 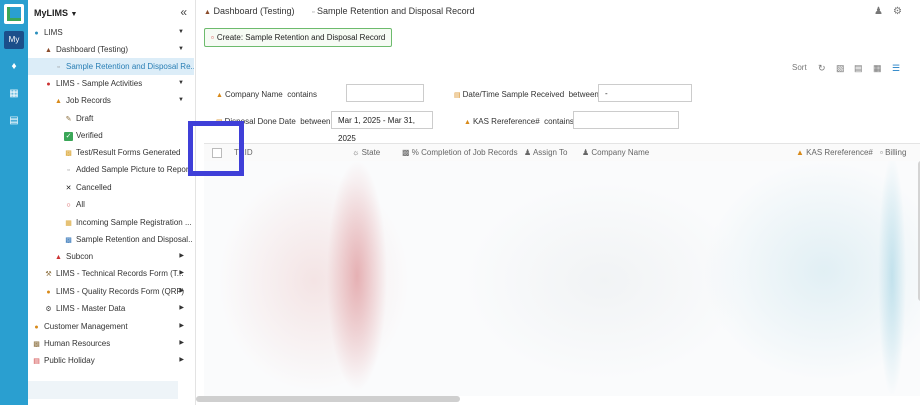 I want to click on company-icon: ♟, so click(x=586, y=152).